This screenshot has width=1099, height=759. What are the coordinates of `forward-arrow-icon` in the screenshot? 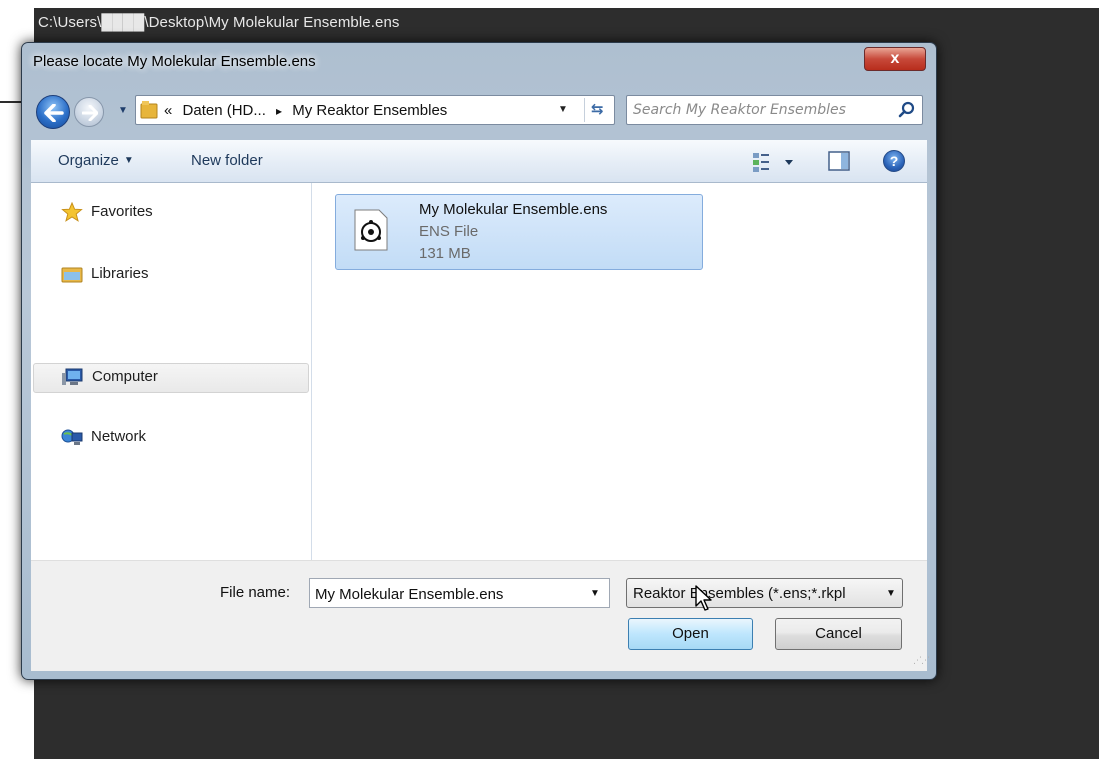 It's located at (90, 113).